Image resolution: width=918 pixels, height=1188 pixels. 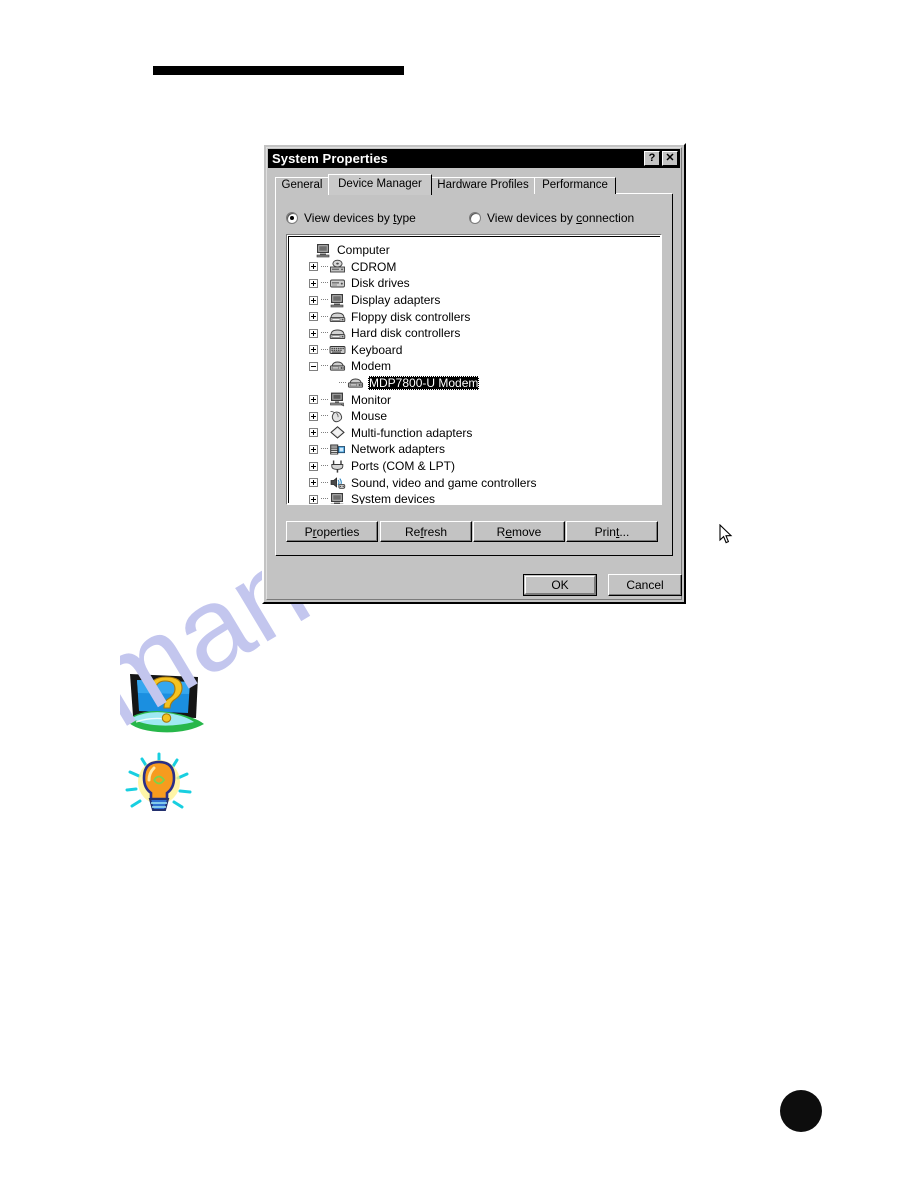 I want to click on display-adapter-icon, so click(x=337, y=300).